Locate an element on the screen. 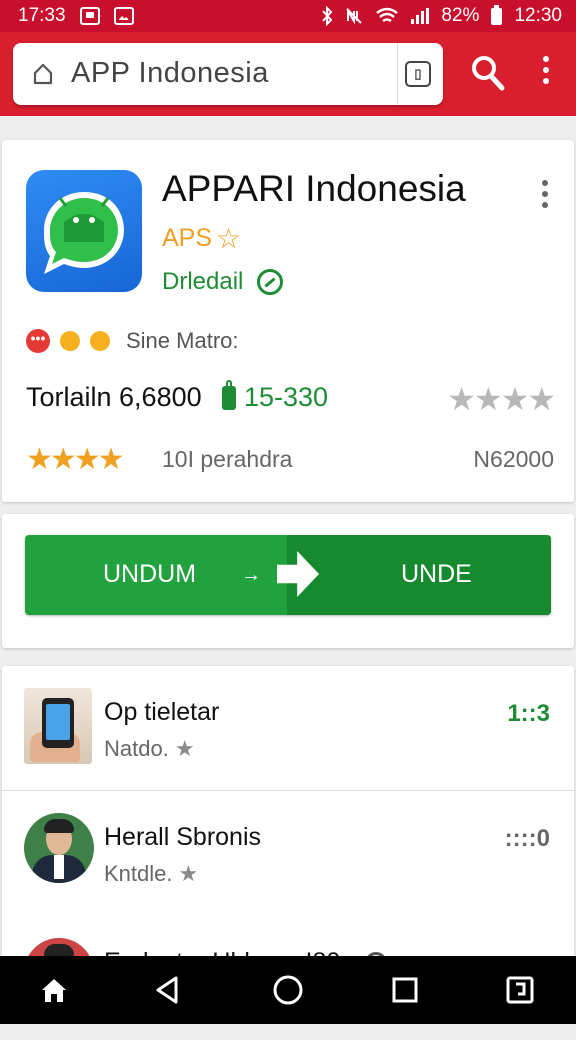  arrow-small-icon: → is located at coordinates (251, 575).